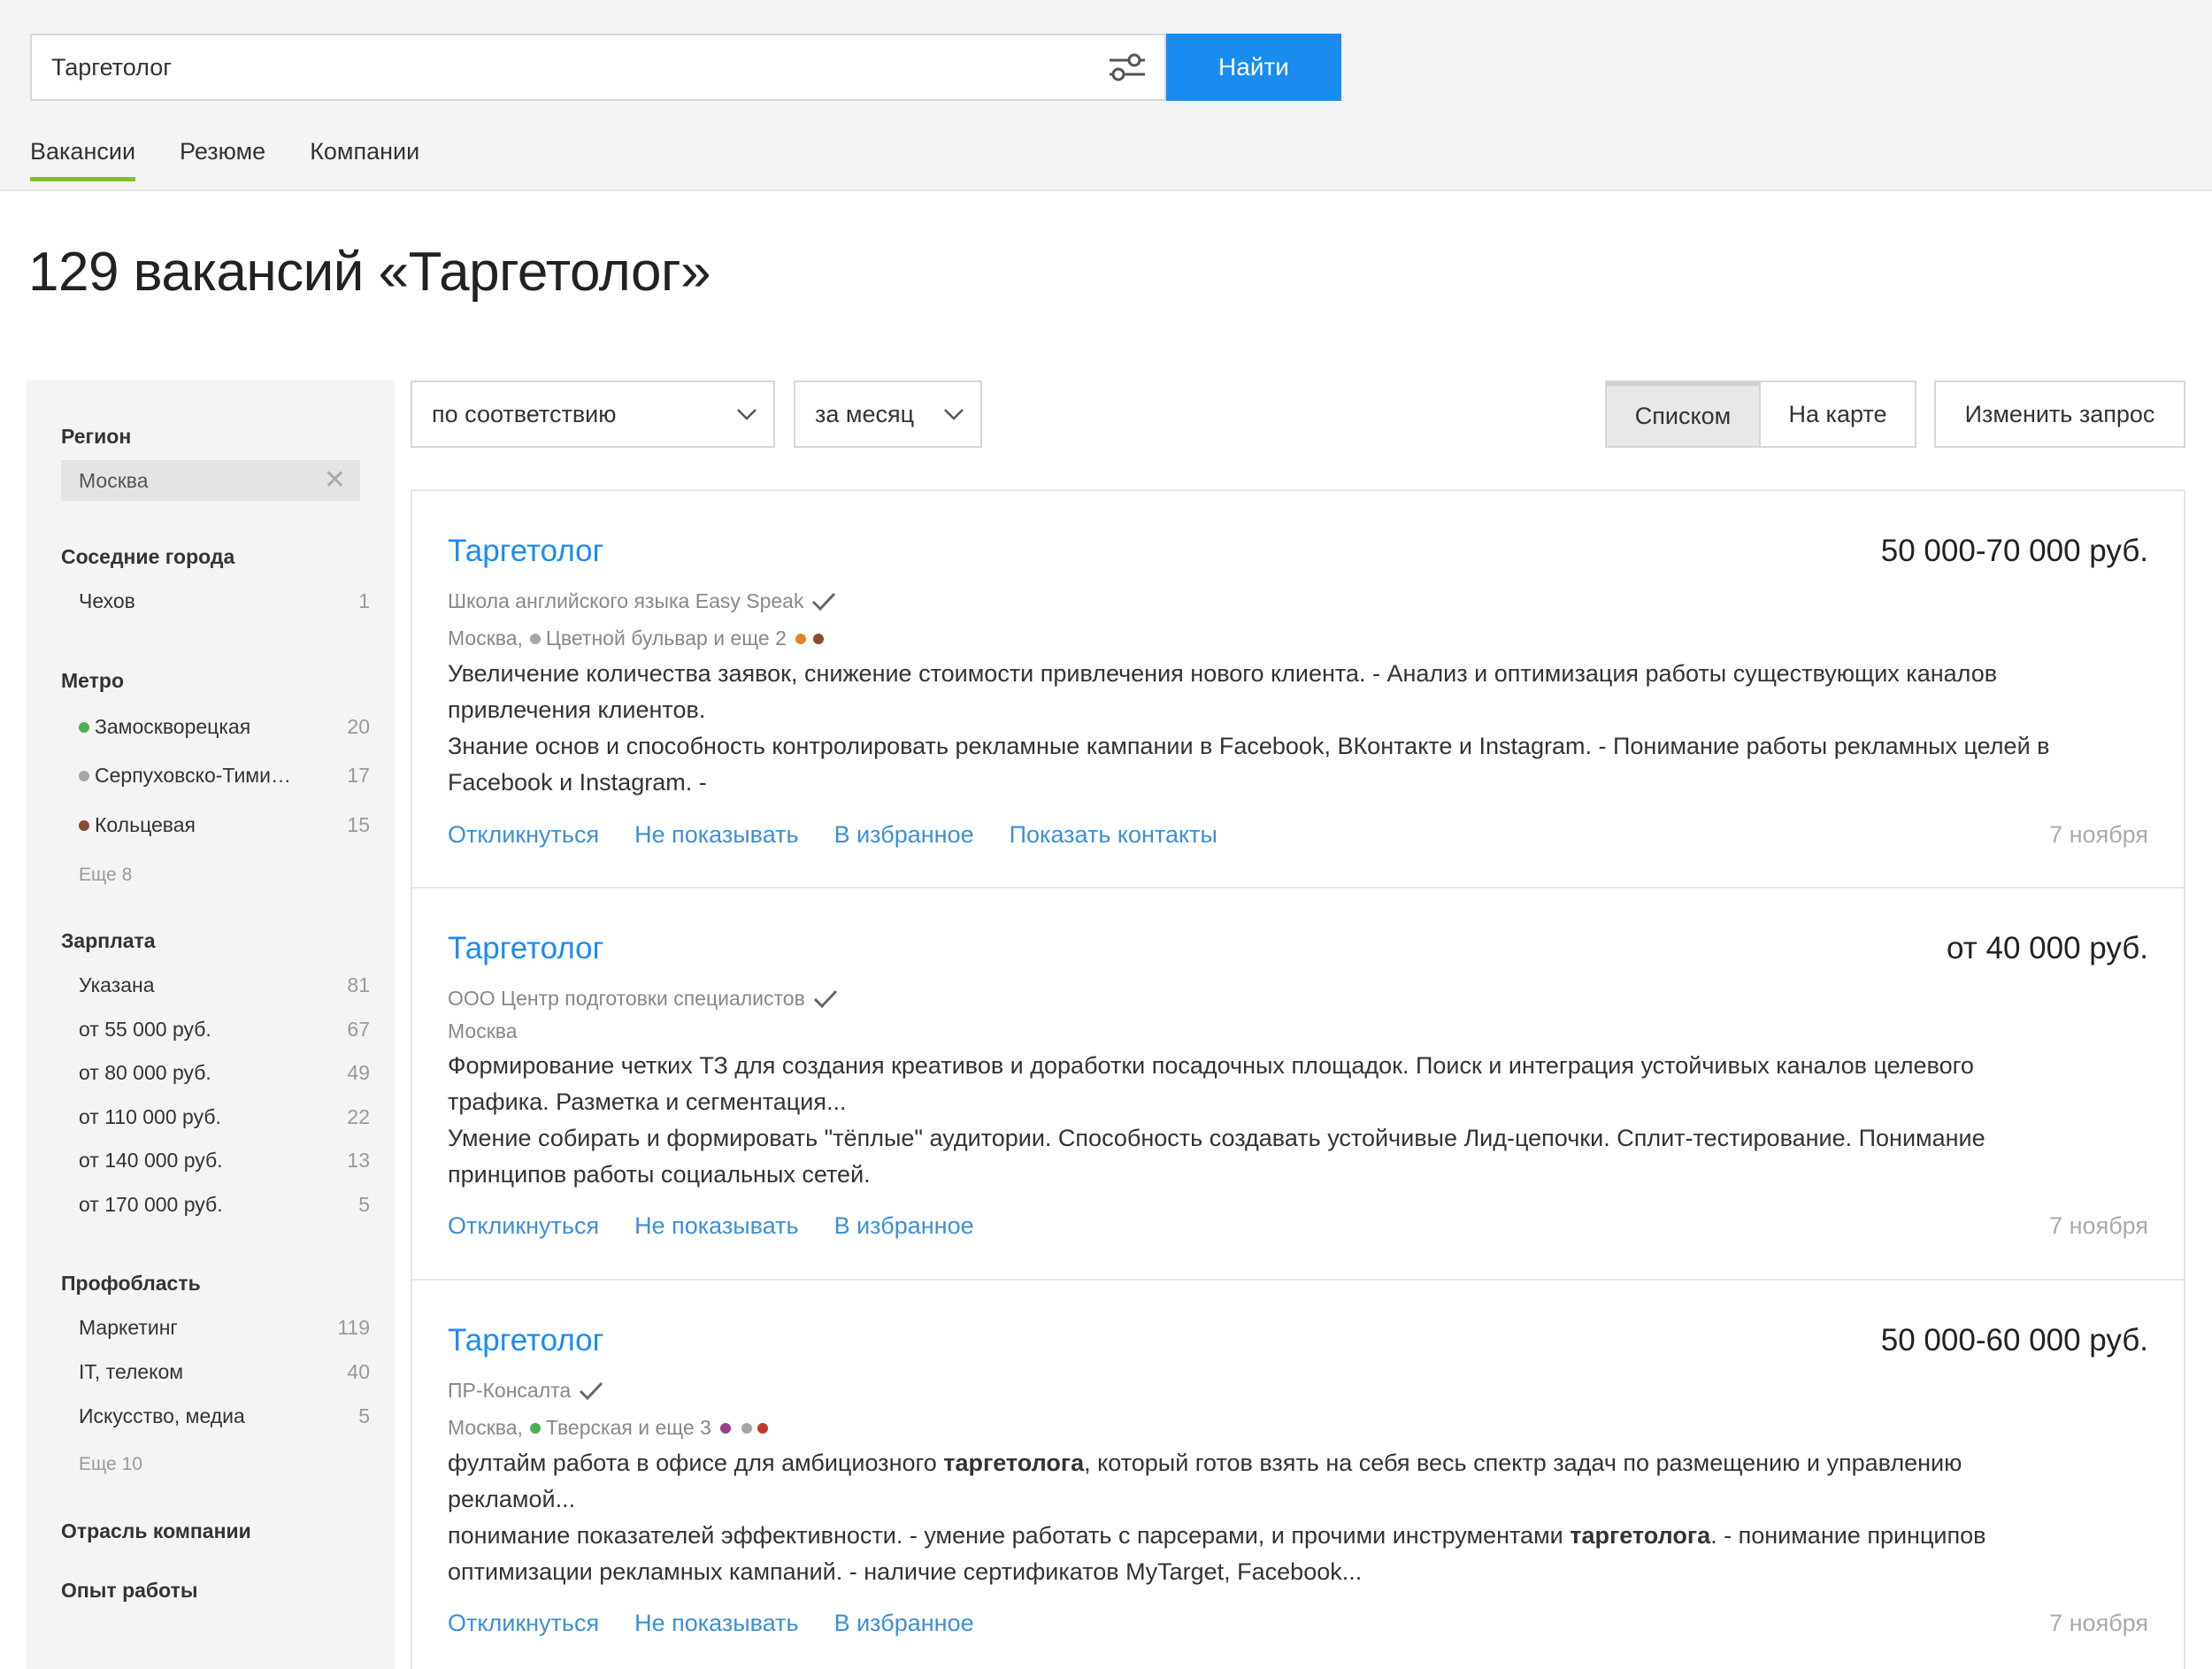  What do you see at coordinates (97, 436) in the screenshot?
I see `region-heading: Регион` at bounding box center [97, 436].